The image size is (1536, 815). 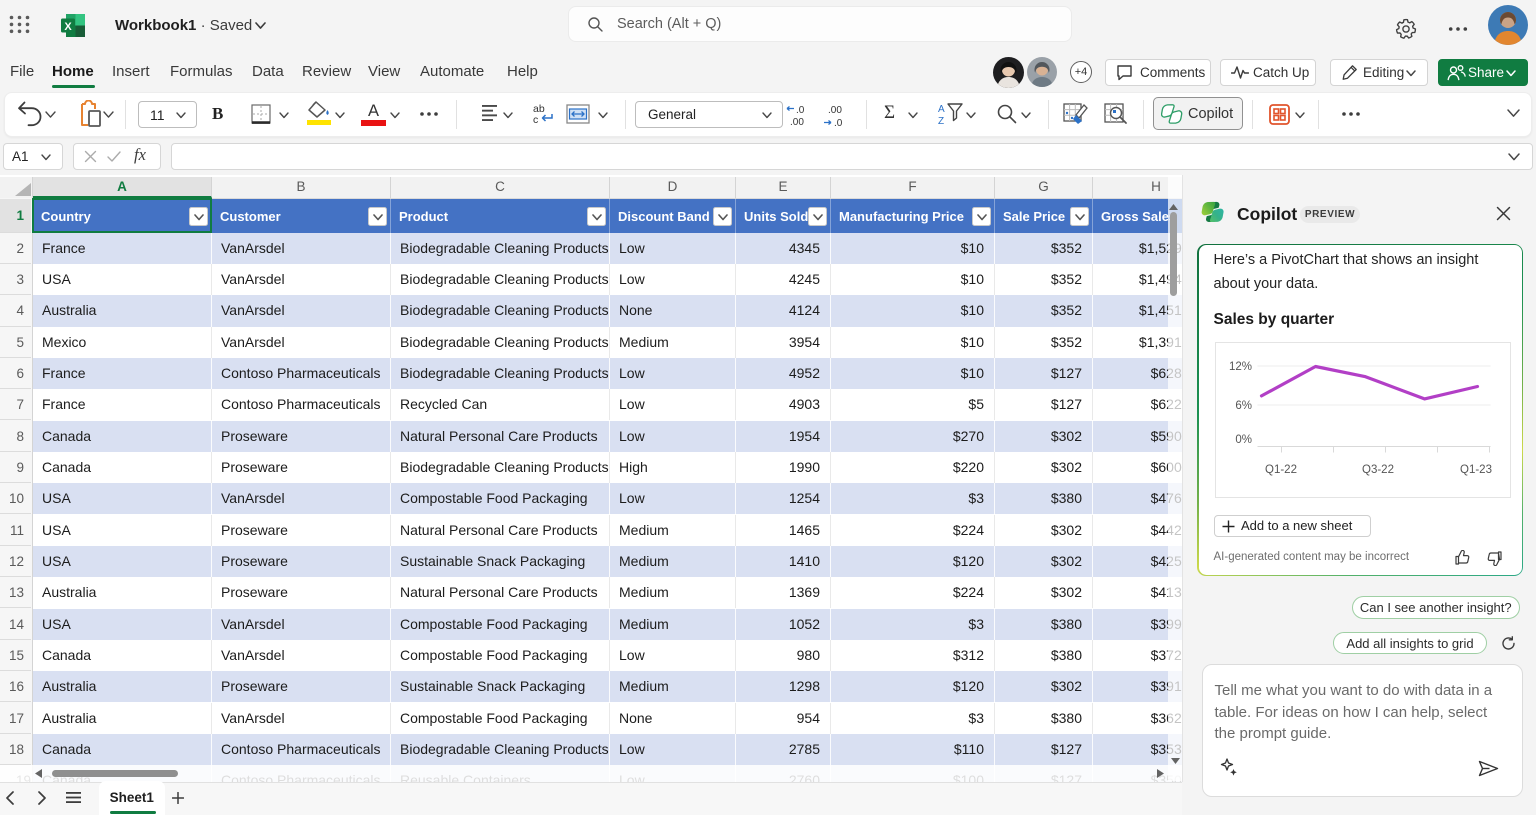 I want to click on svg-text: Q3-22, so click(x=1378, y=470).